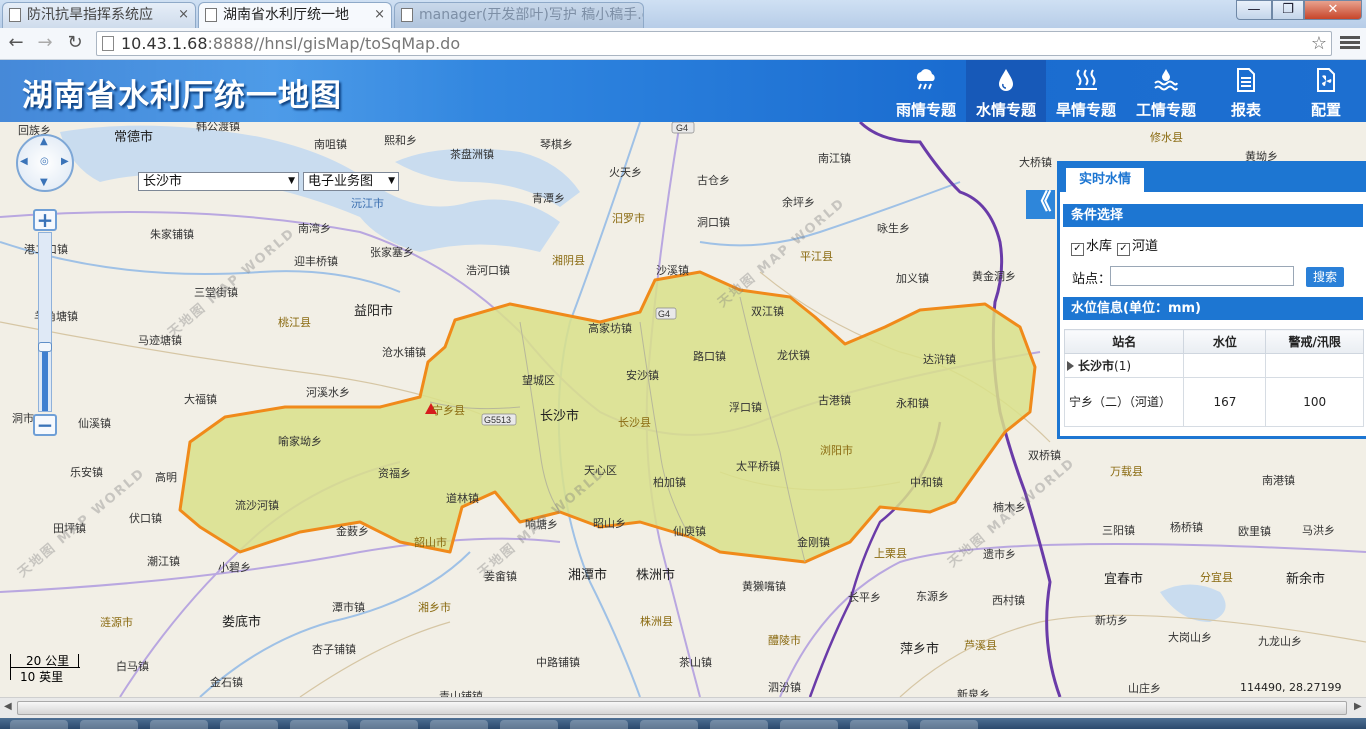  I want to click on map-place-label: 上栗县, so click(890, 553).